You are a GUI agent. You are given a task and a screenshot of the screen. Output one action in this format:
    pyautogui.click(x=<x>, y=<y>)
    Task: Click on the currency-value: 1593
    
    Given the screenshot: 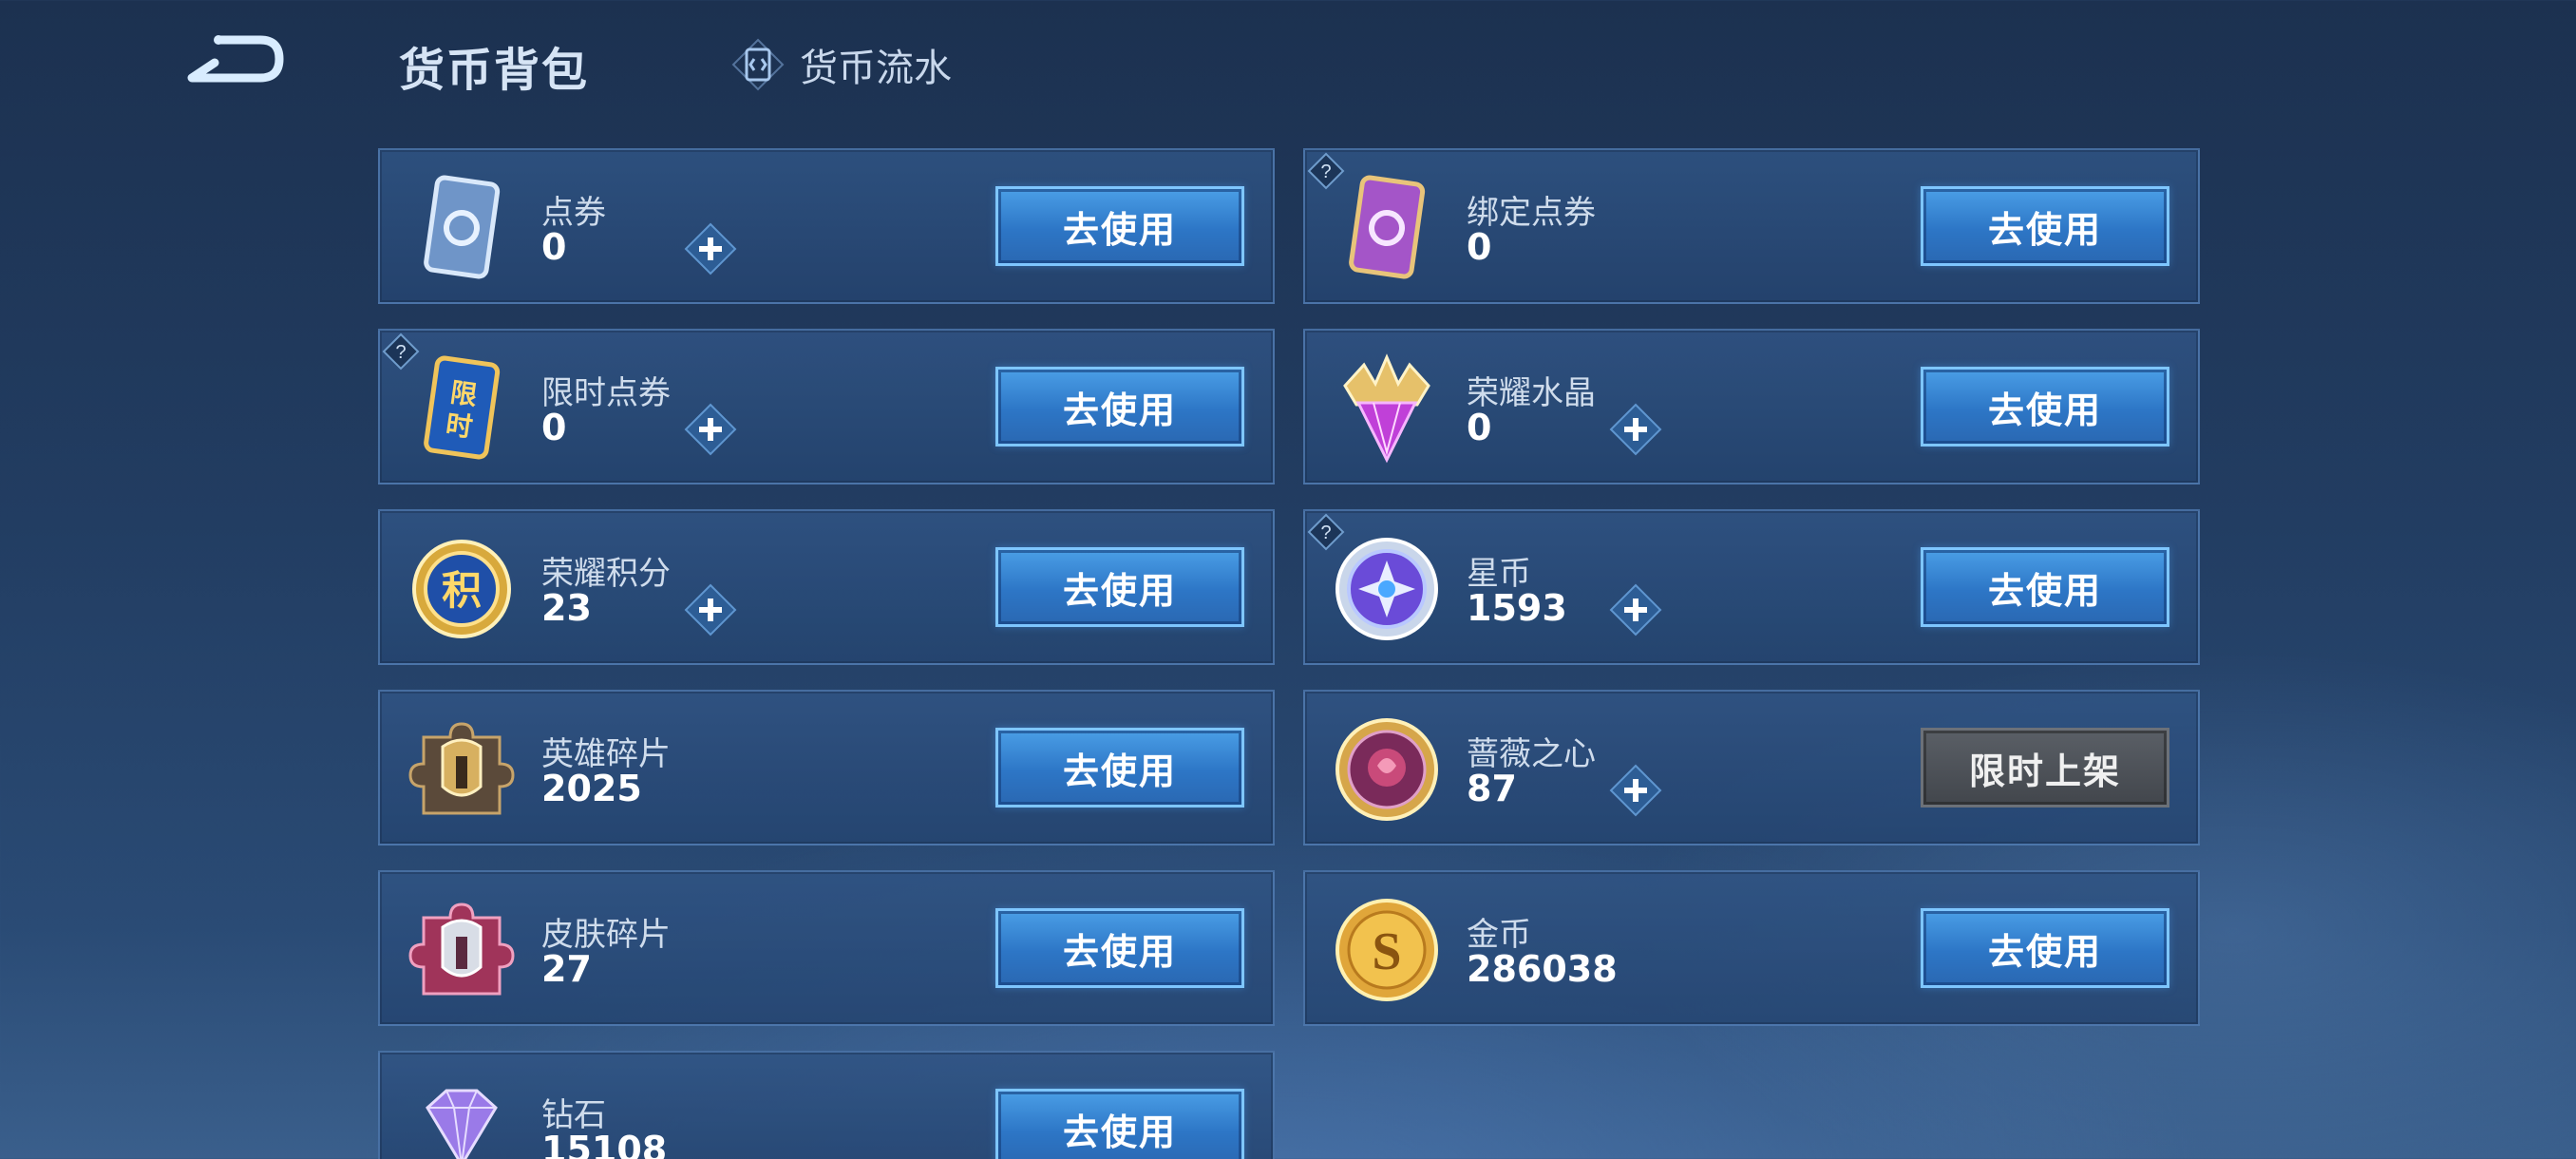 What is the action you would take?
    pyautogui.click(x=1517, y=608)
    